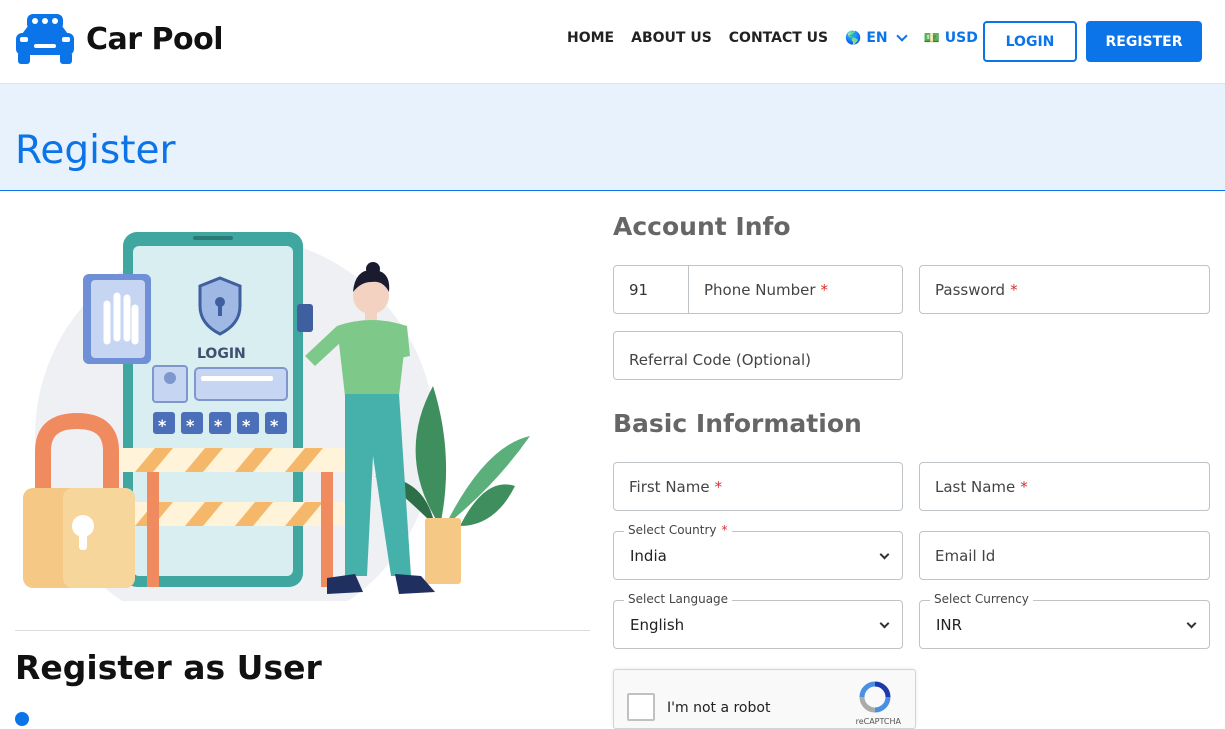 This screenshot has width=1225, height=729. I want to click on captcha-checkbox, so click(641, 707).